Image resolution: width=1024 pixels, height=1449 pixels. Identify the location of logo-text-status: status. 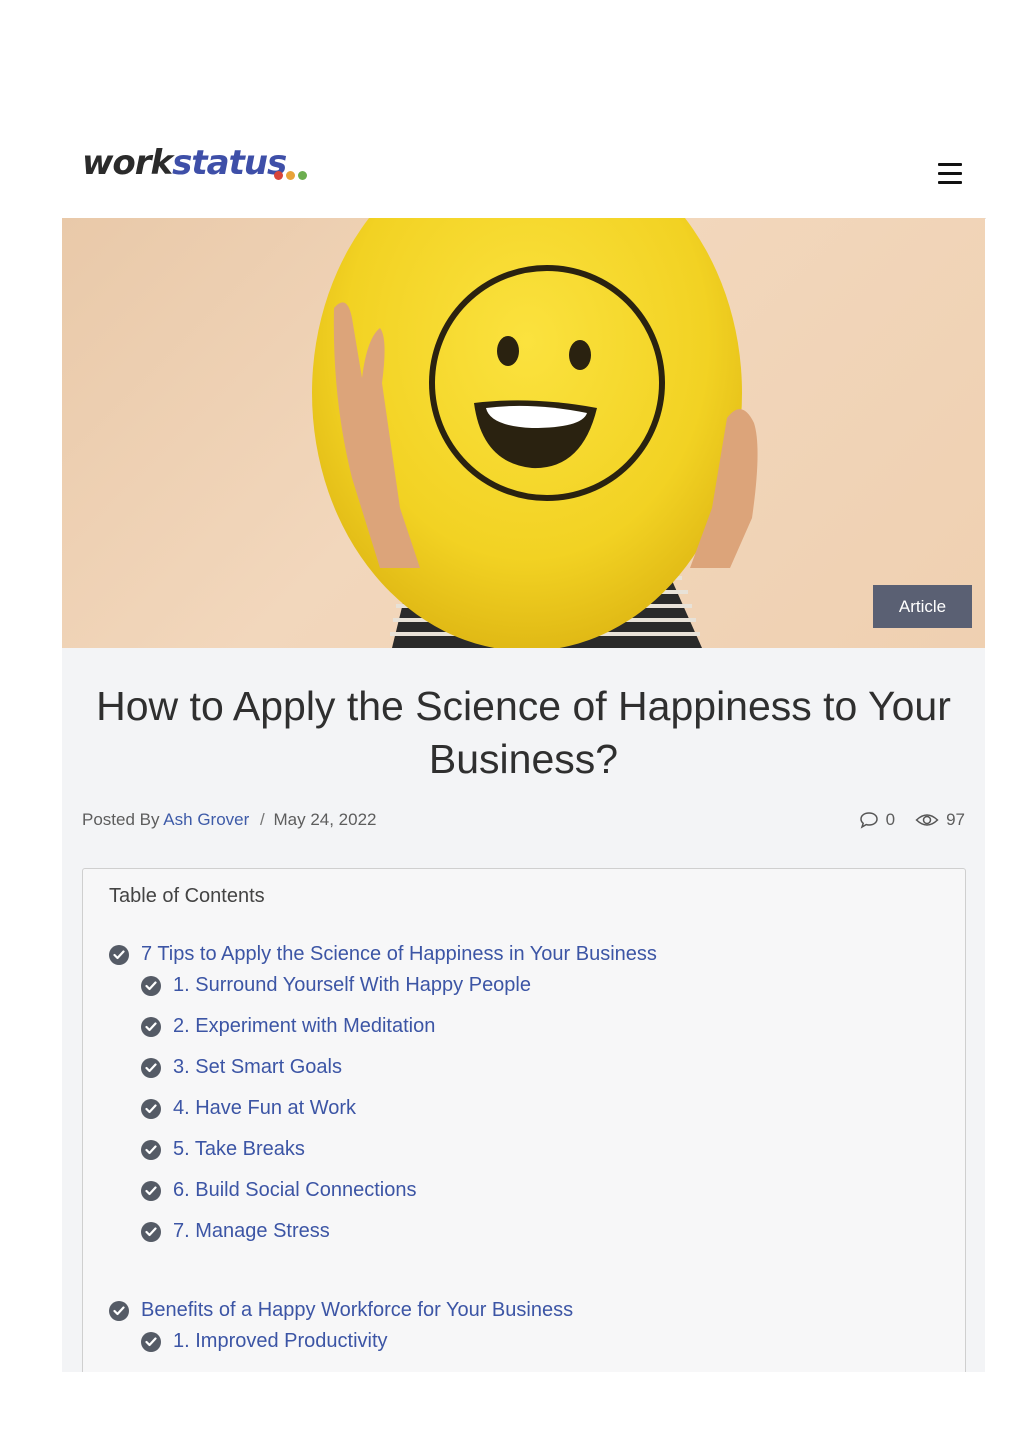
(229, 163).